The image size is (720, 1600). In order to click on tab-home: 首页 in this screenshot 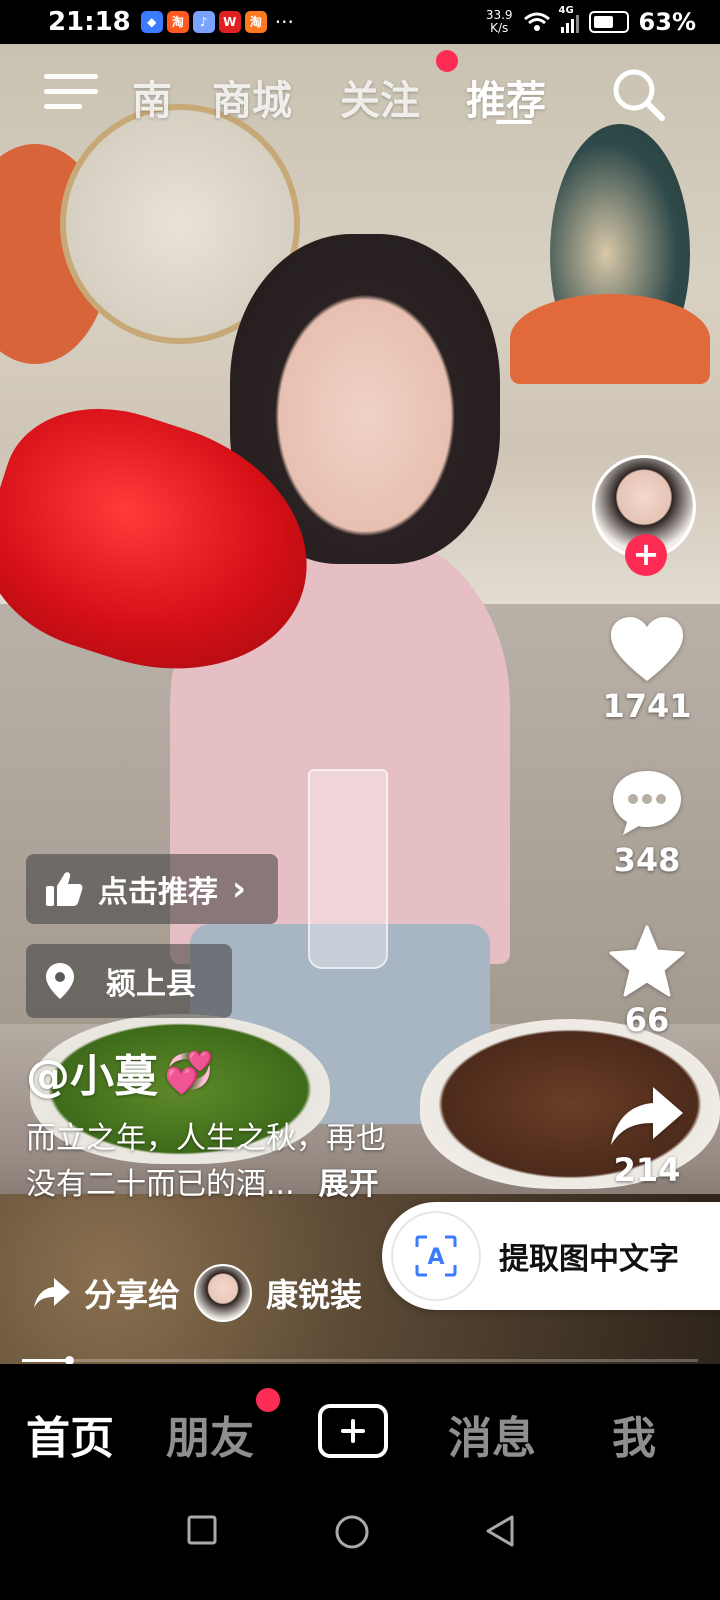, I will do `click(70, 1434)`.